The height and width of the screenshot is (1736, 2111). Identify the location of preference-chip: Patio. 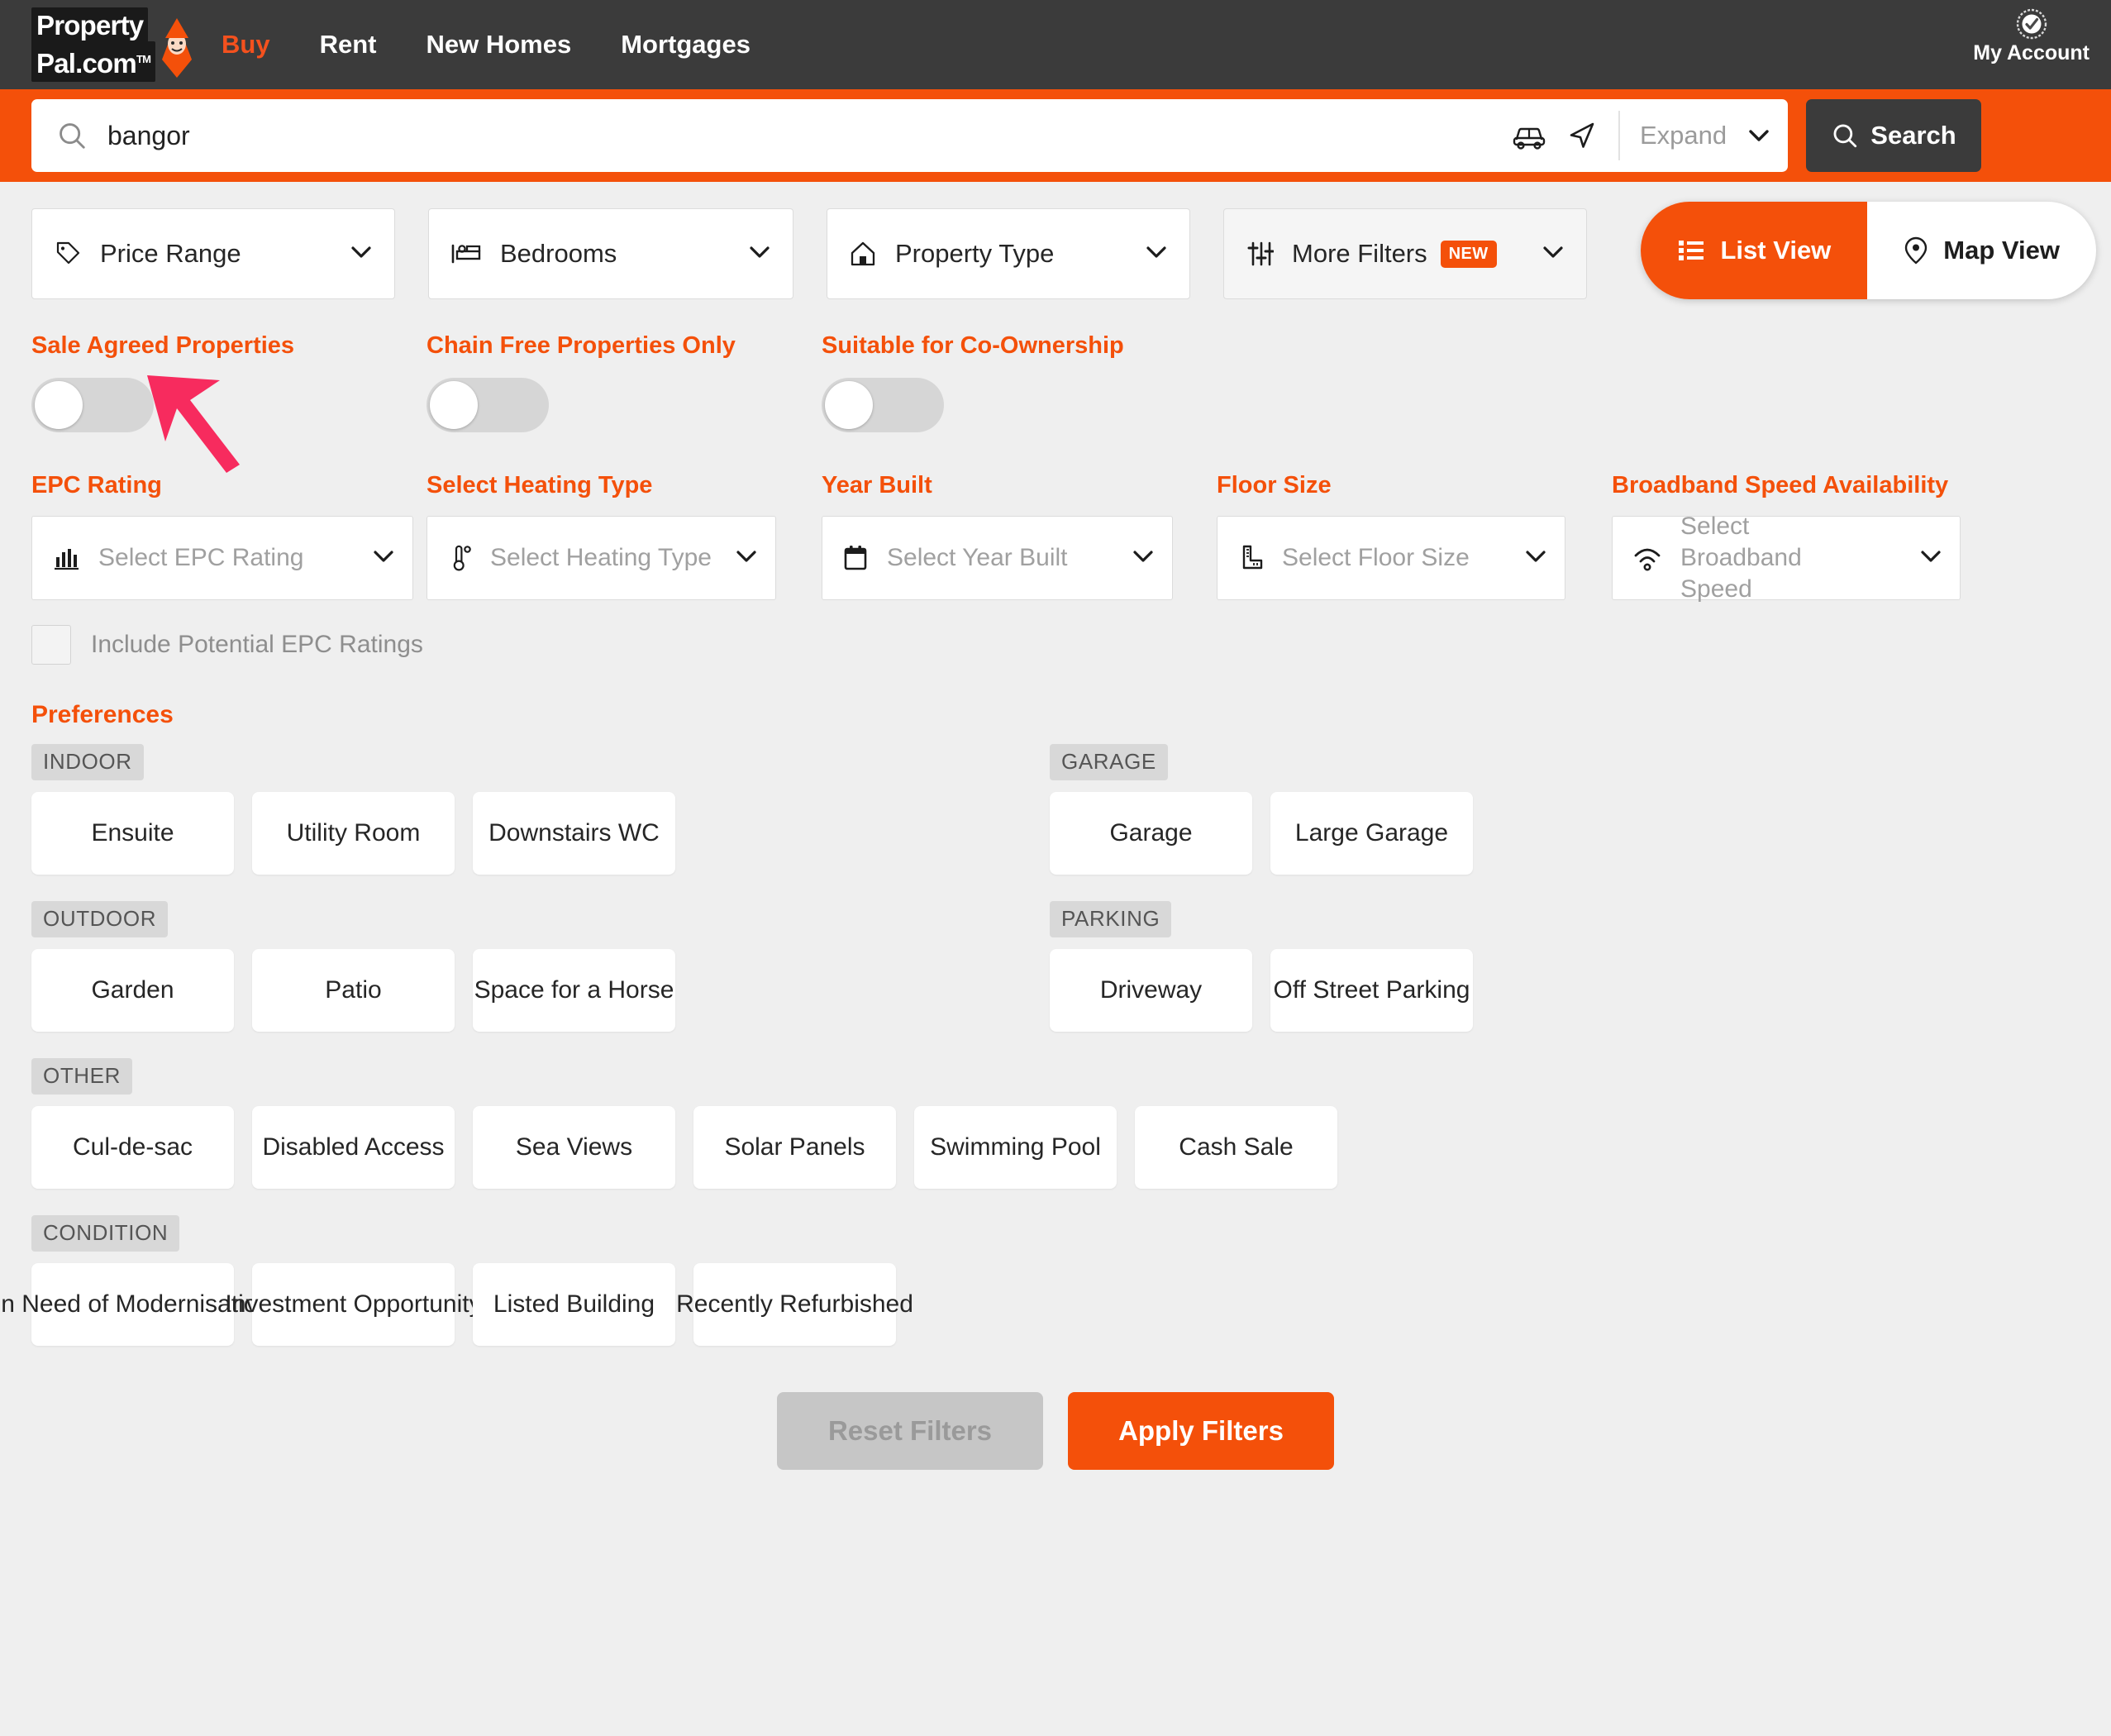
(353, 990).